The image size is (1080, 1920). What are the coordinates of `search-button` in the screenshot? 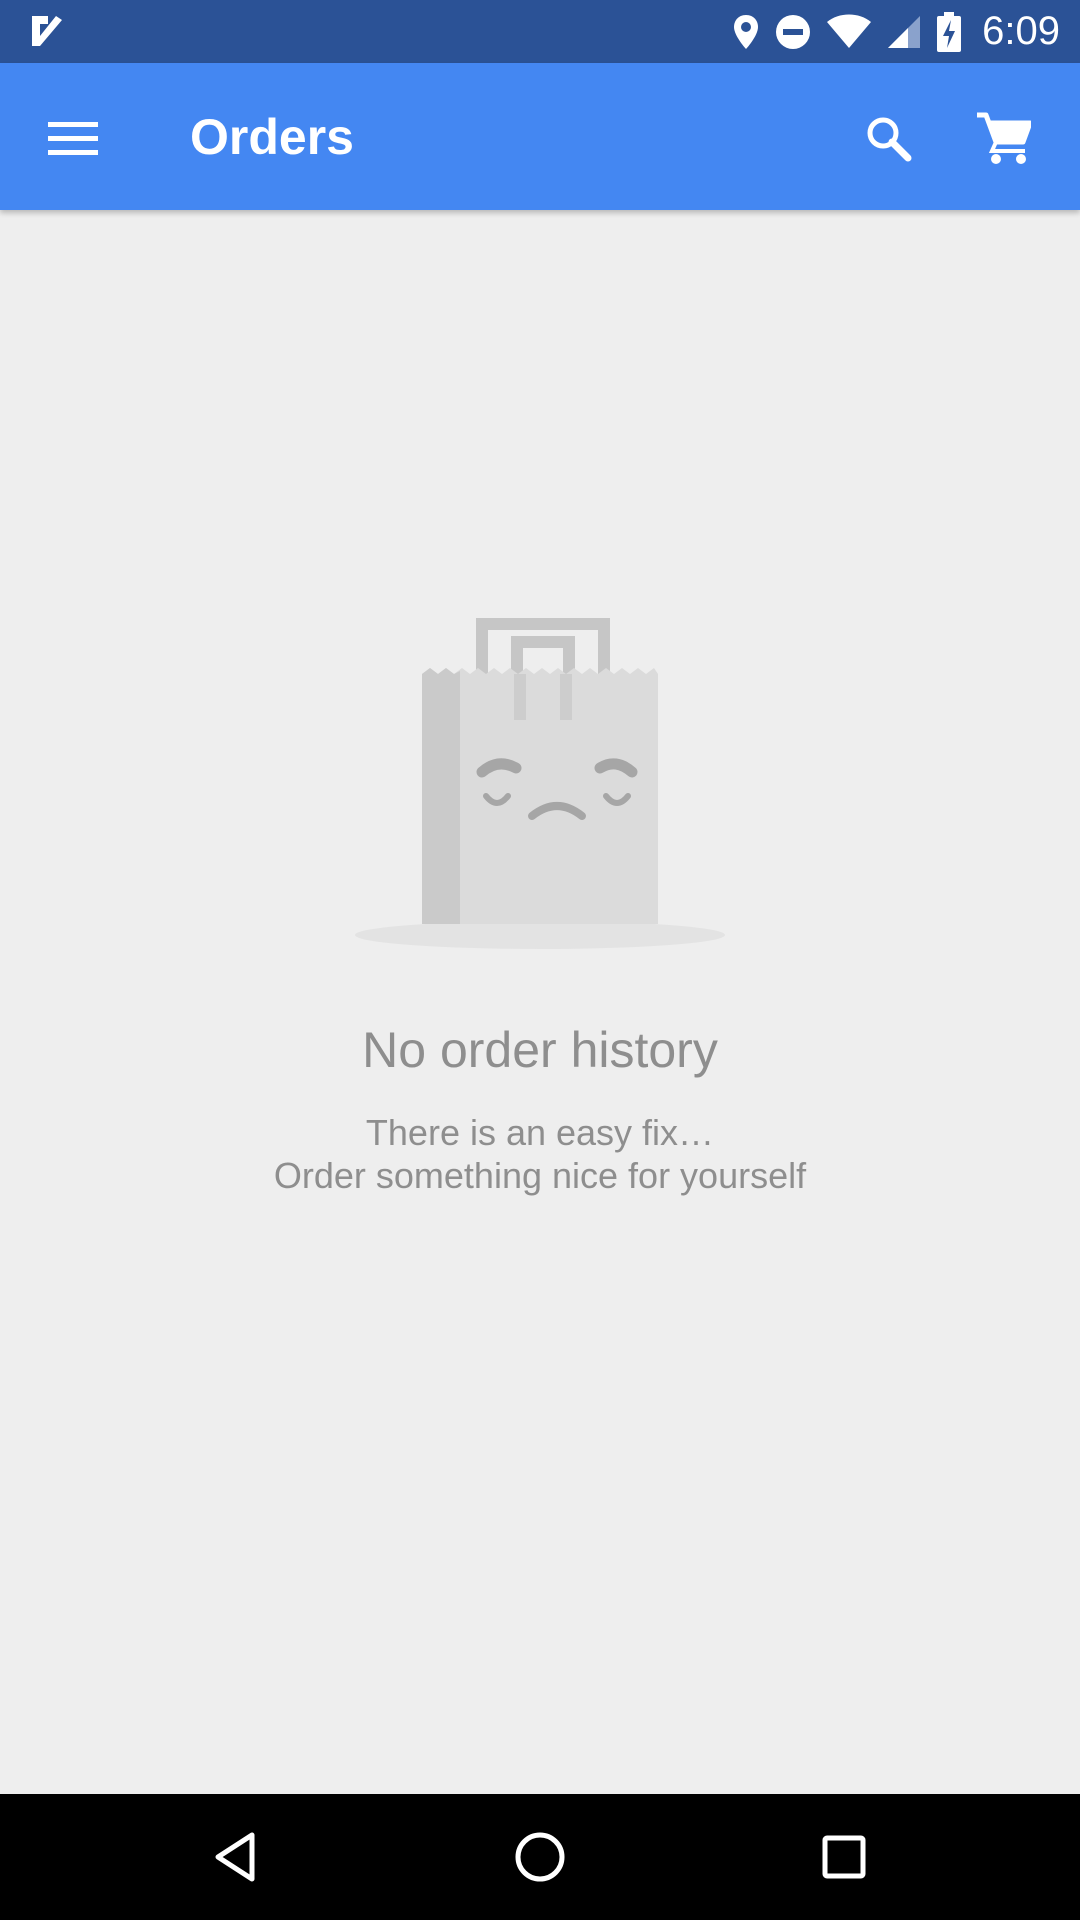 It's located at (888, 138).